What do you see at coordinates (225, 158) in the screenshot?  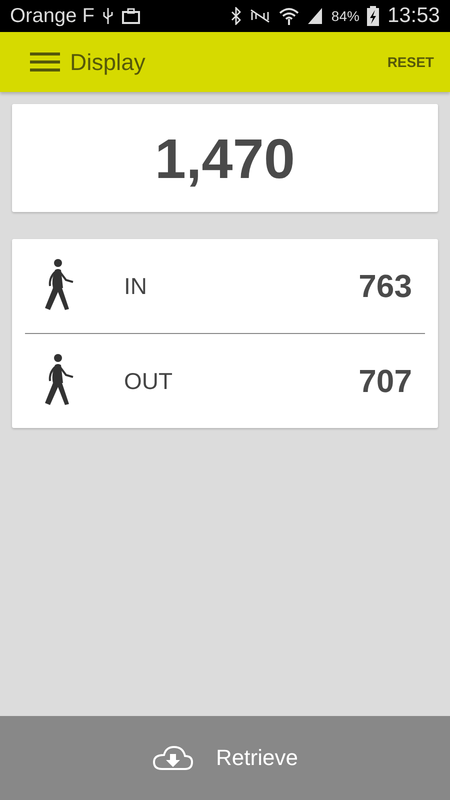 I see `total-count: 1,470` at bounding box center [225, 158].